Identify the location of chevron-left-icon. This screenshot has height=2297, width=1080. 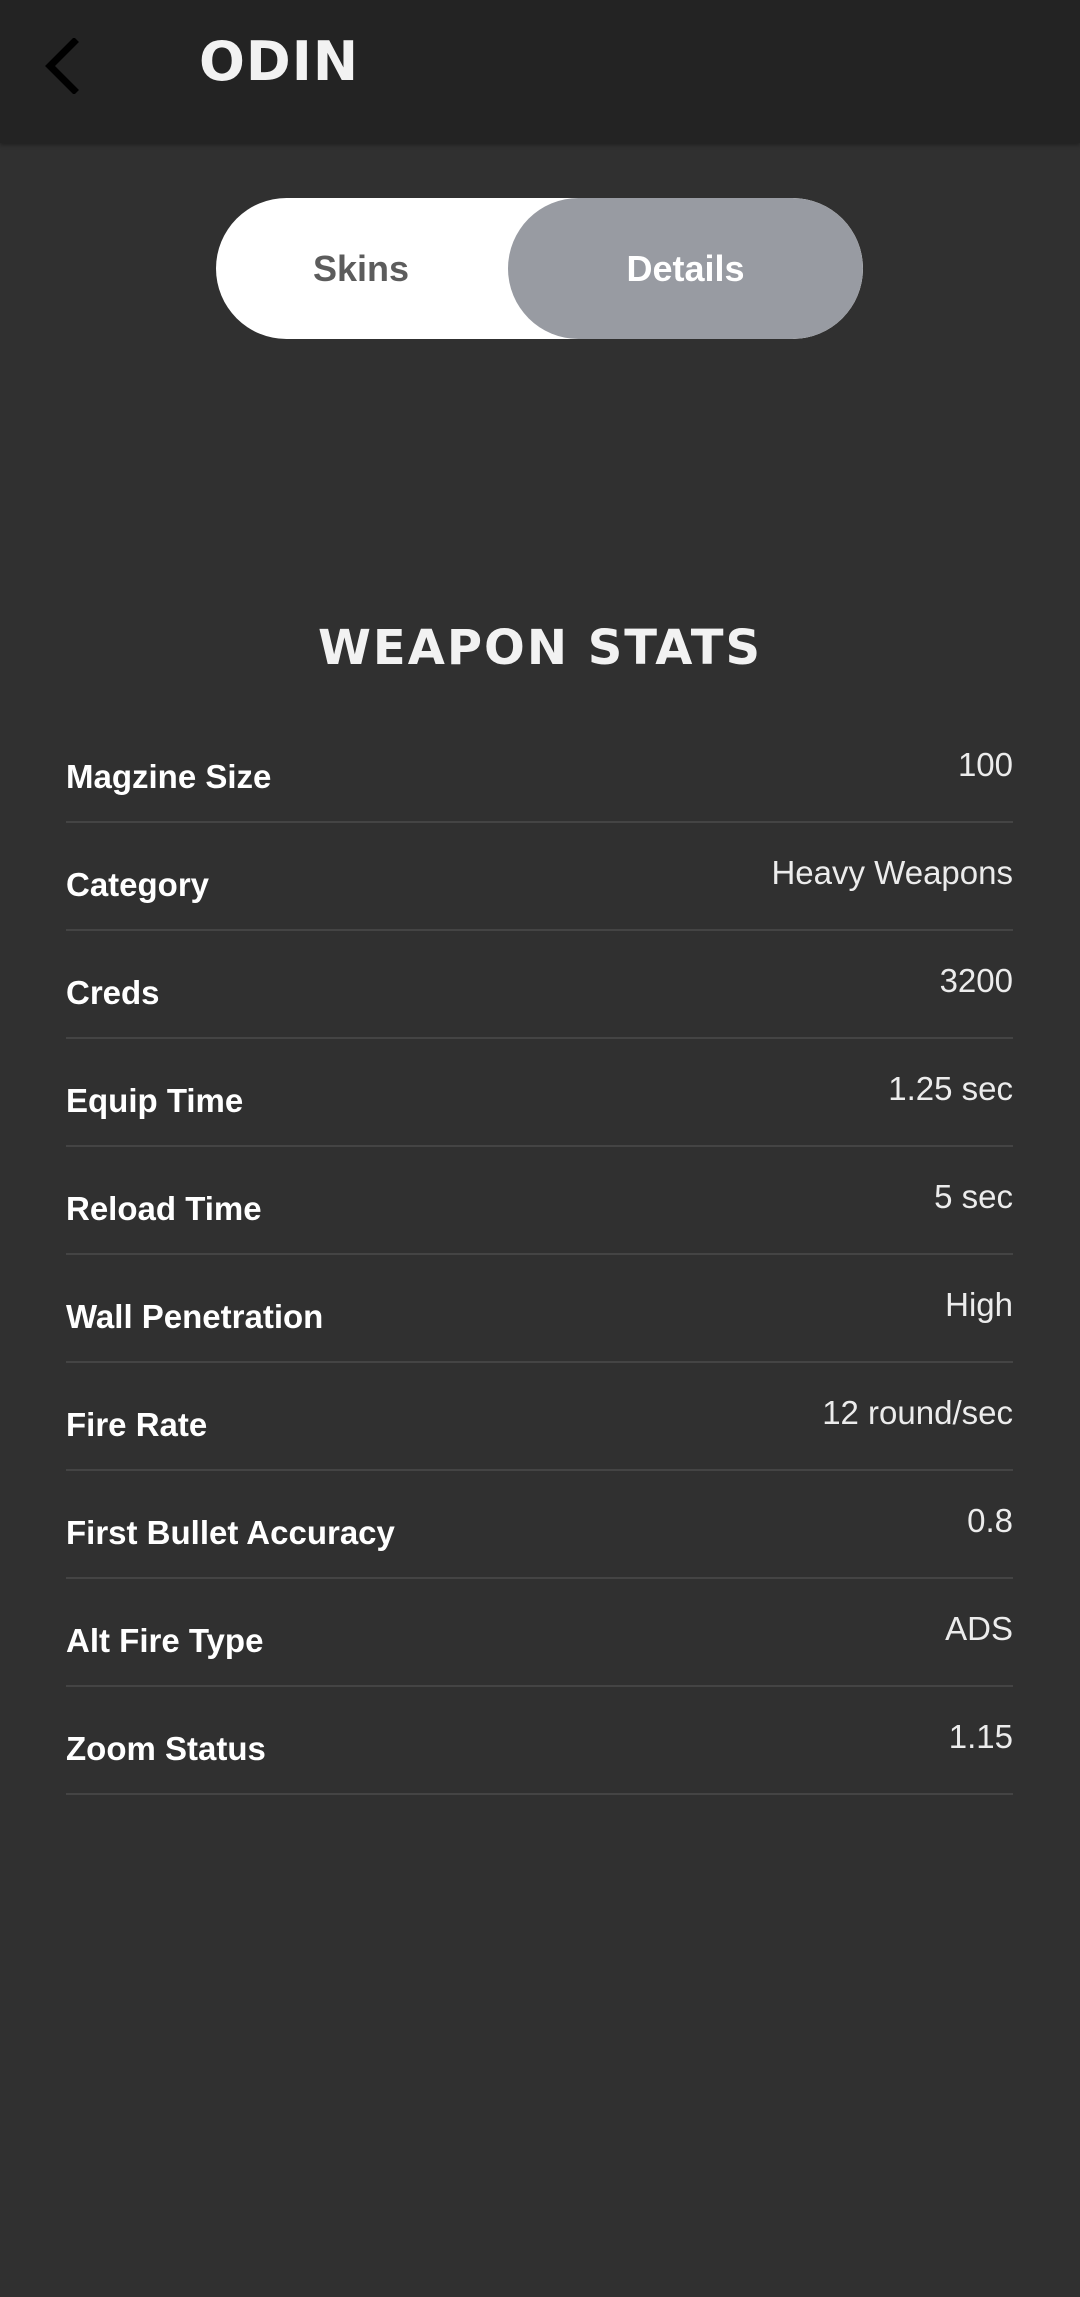
(62, 66).